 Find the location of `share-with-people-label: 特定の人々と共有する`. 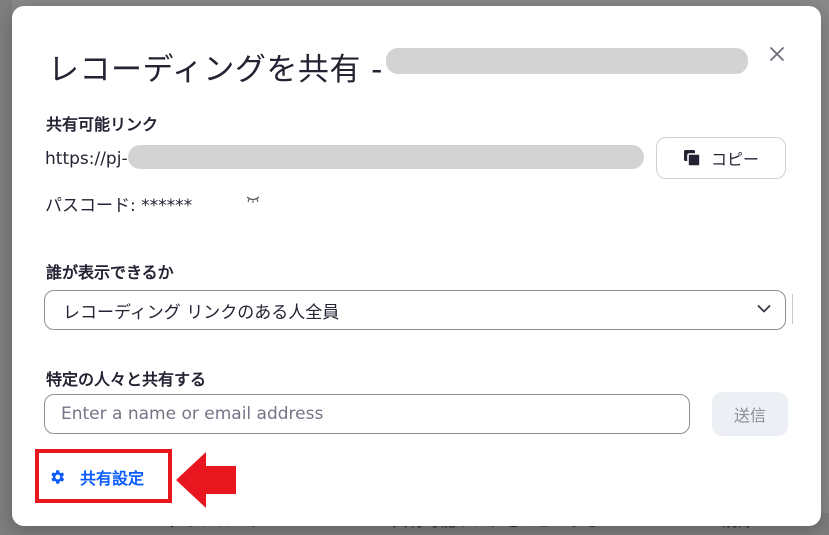

share-with-people-label: 特定の人々と共有する is located at coordinates (126, 379).